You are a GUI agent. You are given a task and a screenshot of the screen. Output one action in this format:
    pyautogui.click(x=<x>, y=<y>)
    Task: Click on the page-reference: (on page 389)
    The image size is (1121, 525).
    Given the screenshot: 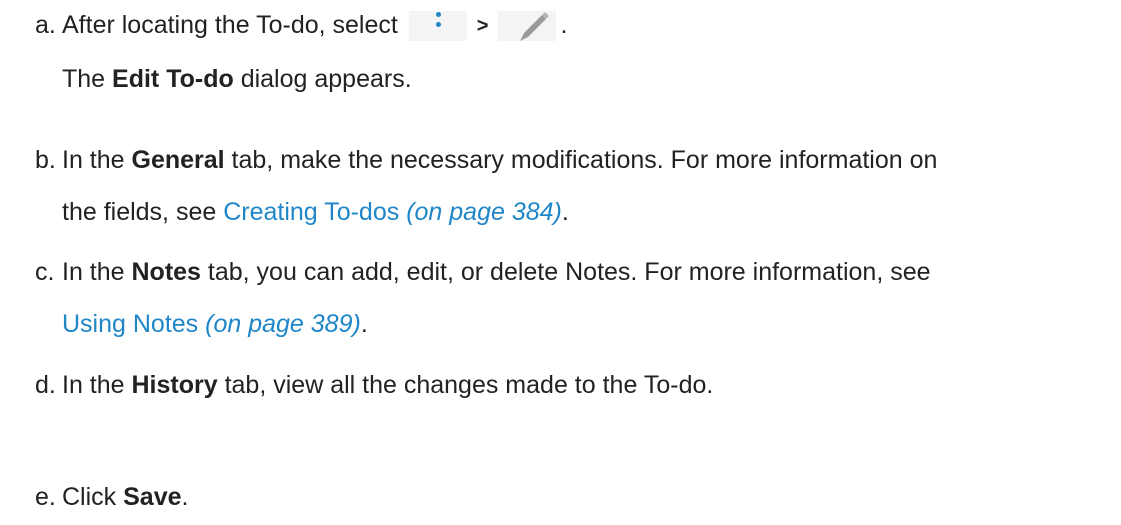 What is the action you would take?
    pyautogui.click(x=283, y=324)
    